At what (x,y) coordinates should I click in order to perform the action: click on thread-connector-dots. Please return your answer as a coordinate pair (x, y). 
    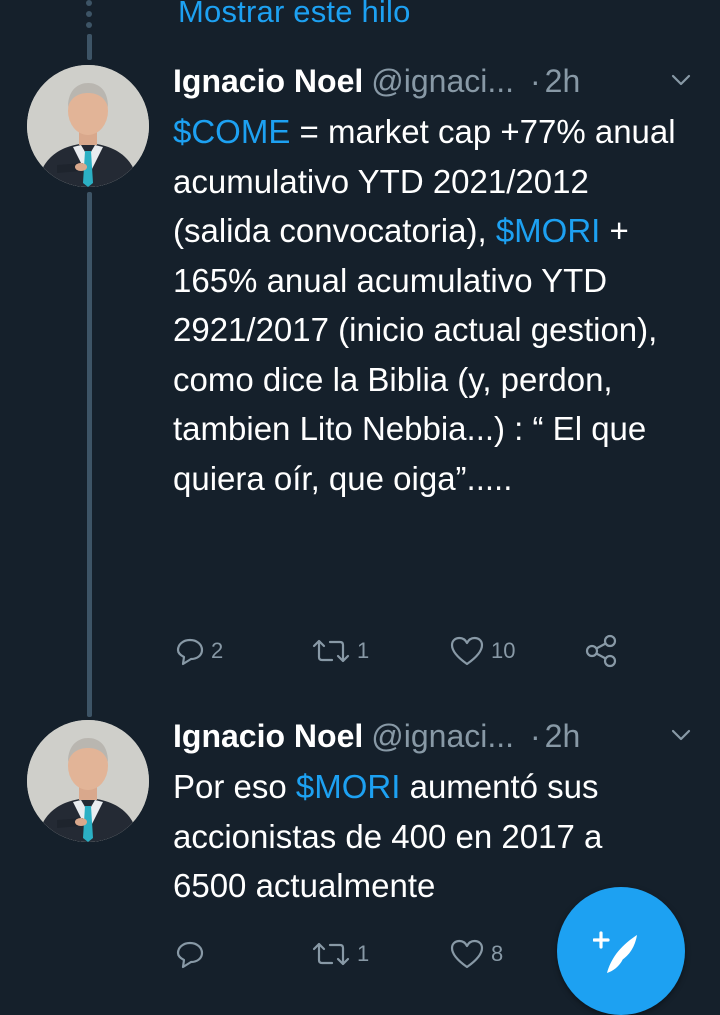
    Looking at the image, I should click on (89, 16).